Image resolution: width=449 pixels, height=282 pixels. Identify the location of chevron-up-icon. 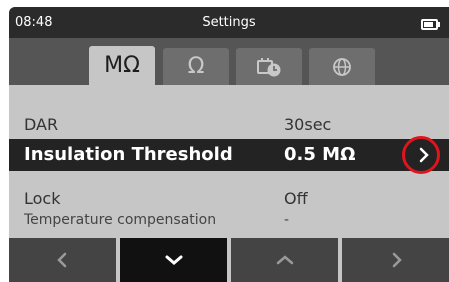
(284, 260).